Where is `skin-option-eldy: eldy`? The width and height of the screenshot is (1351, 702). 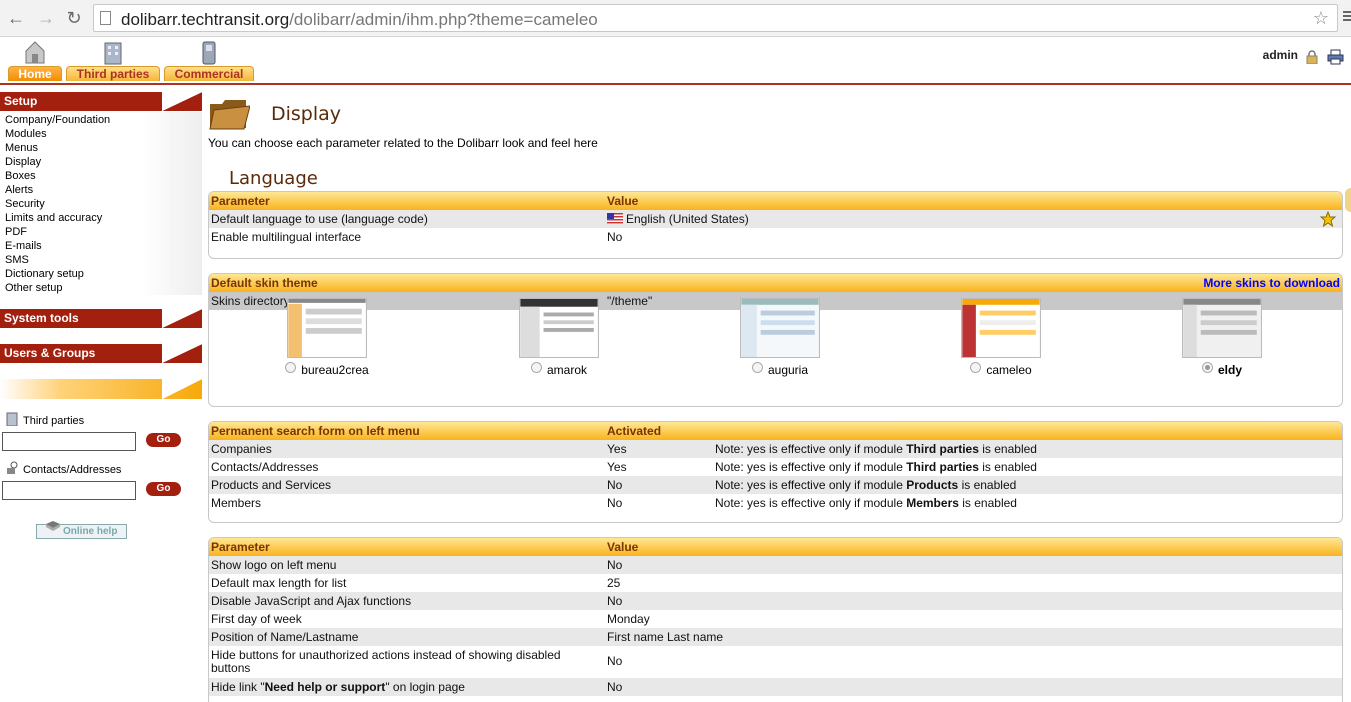 skin-option-eldy: eldy is located at coordinates (1222, 337).